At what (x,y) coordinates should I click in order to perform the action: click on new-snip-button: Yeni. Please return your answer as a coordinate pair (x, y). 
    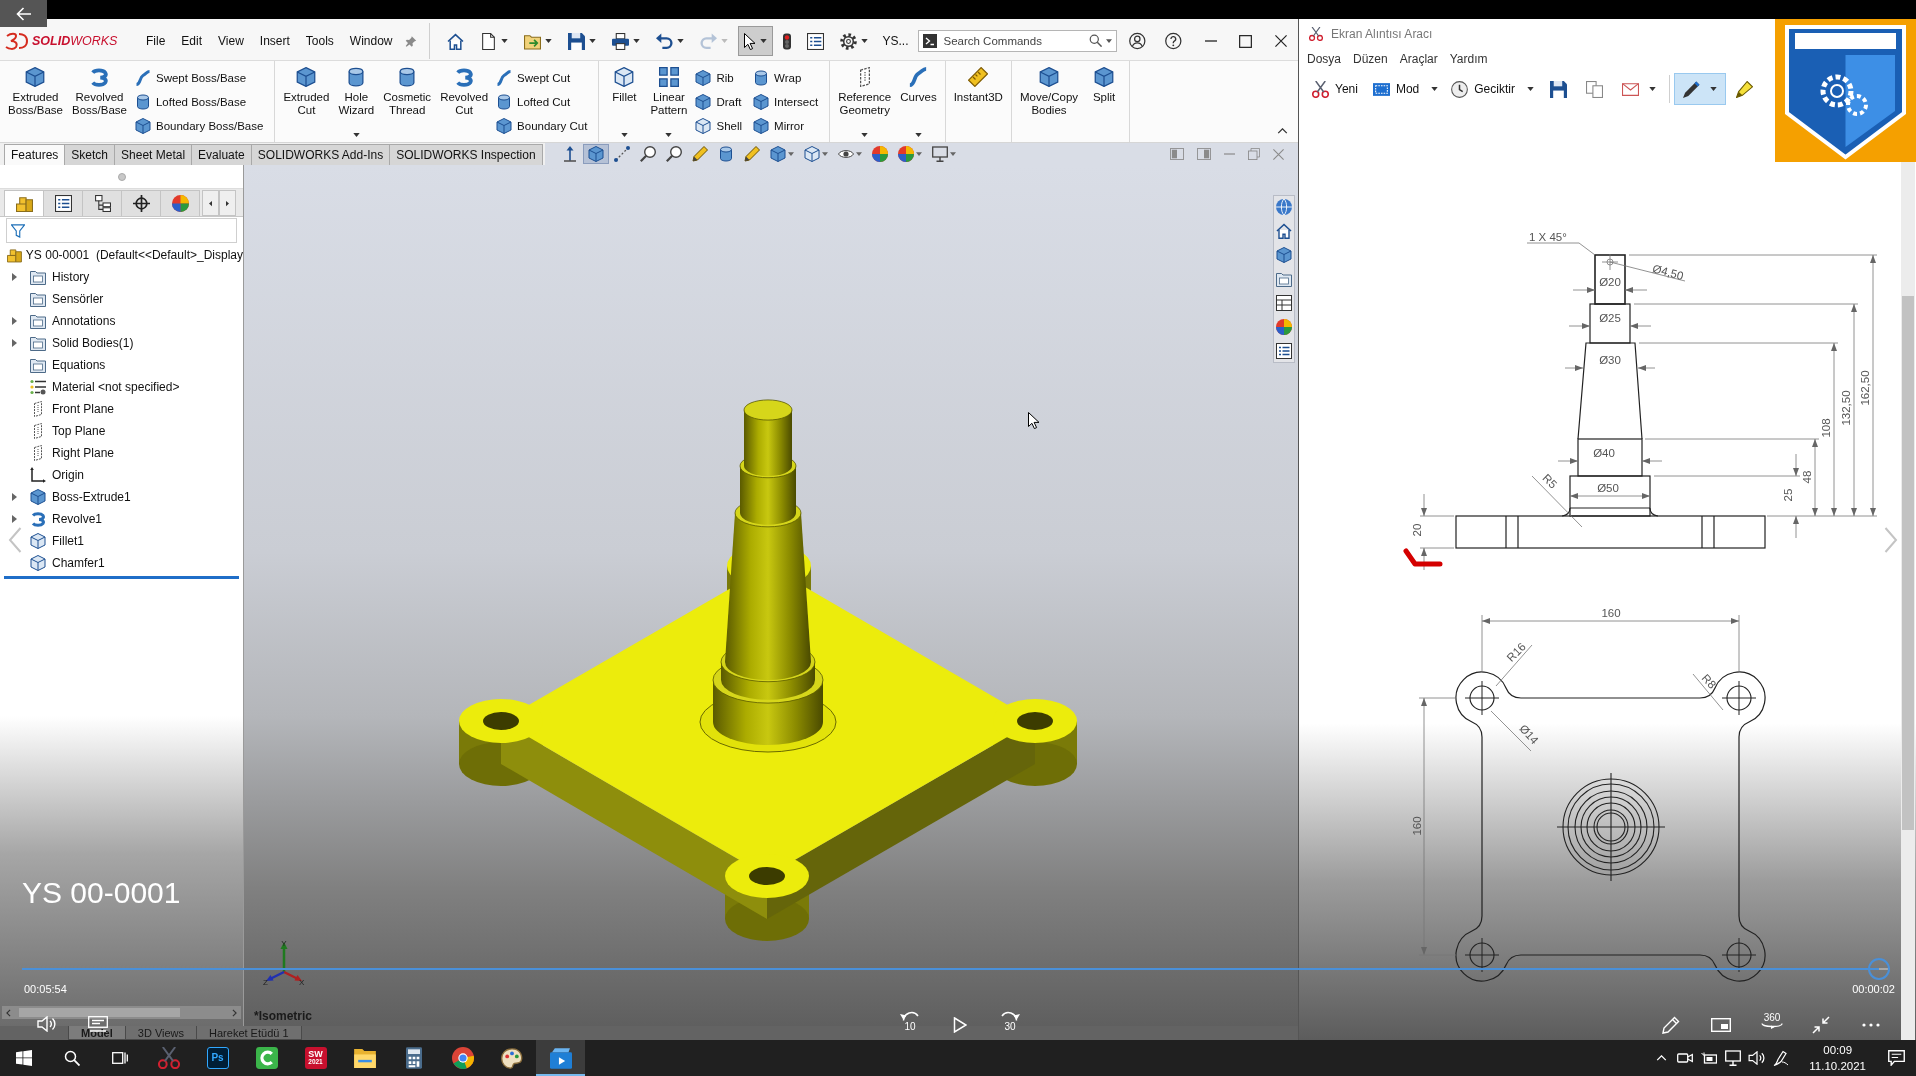
    Looking at the image, I should click on (1336, 89).